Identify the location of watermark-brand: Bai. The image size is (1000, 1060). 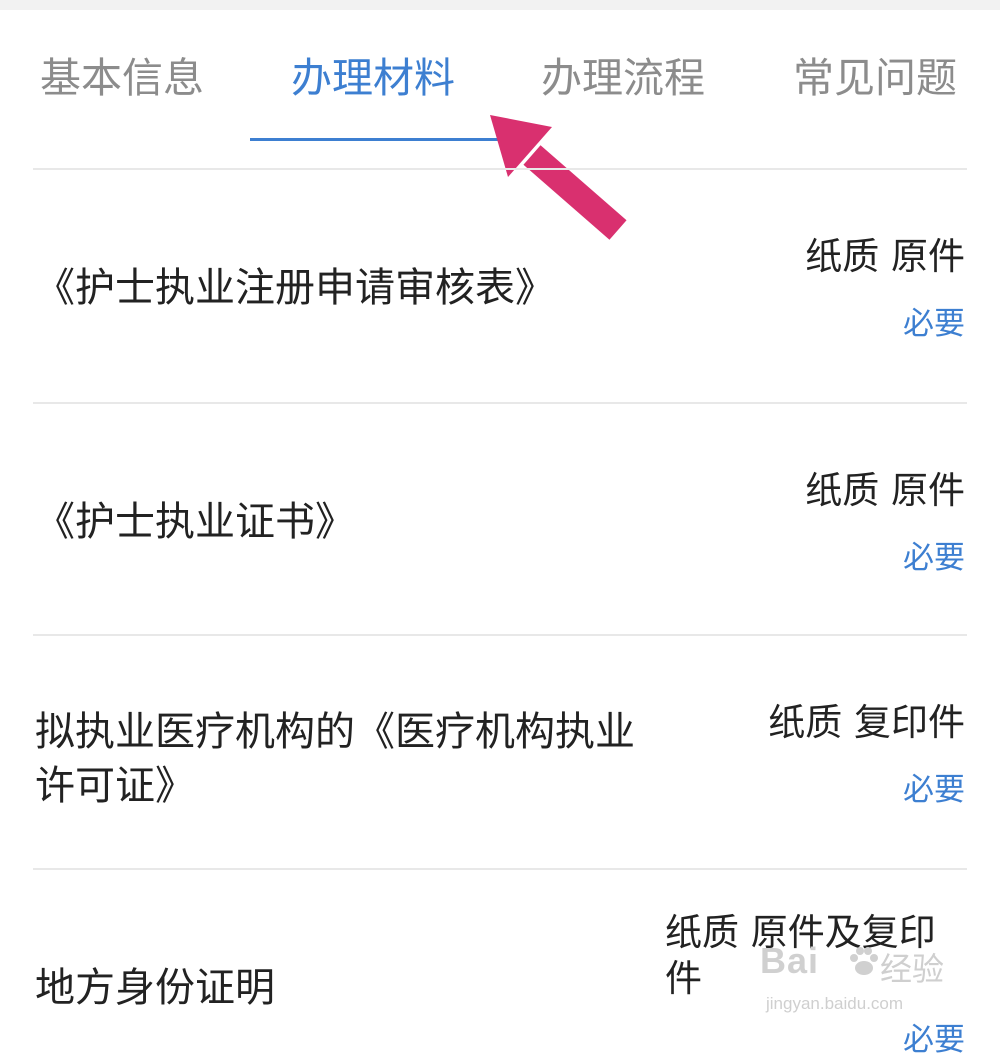
(790, 960).